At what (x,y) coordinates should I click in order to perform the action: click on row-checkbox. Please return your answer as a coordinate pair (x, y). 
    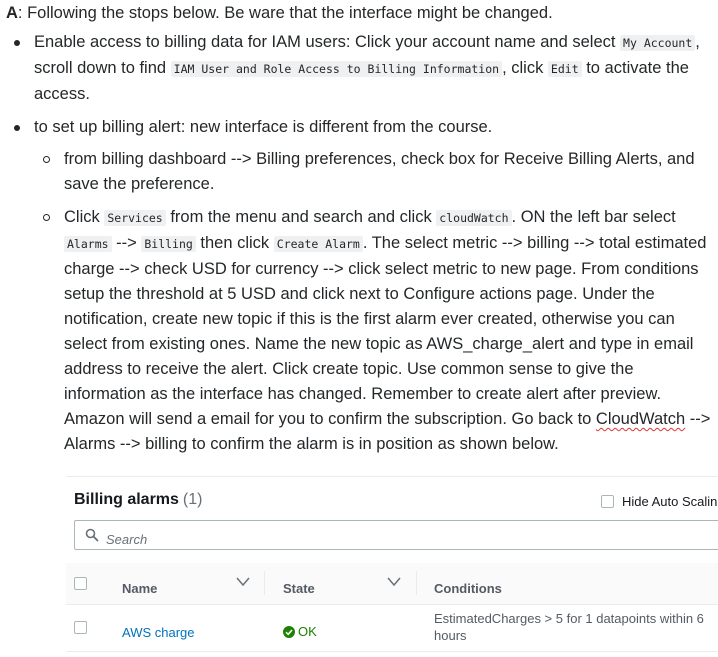
    Looking at the image, I should click on (80, 627).